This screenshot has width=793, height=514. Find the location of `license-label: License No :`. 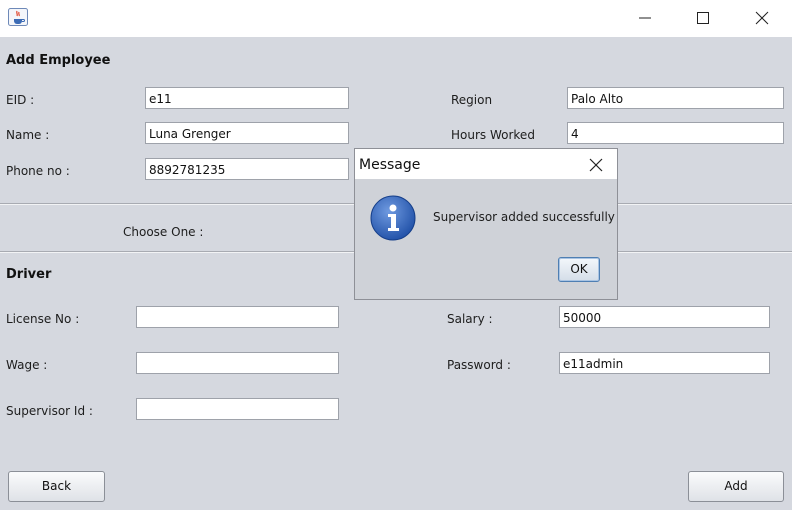

license-label: License No : is located at coordinates (43, 319).